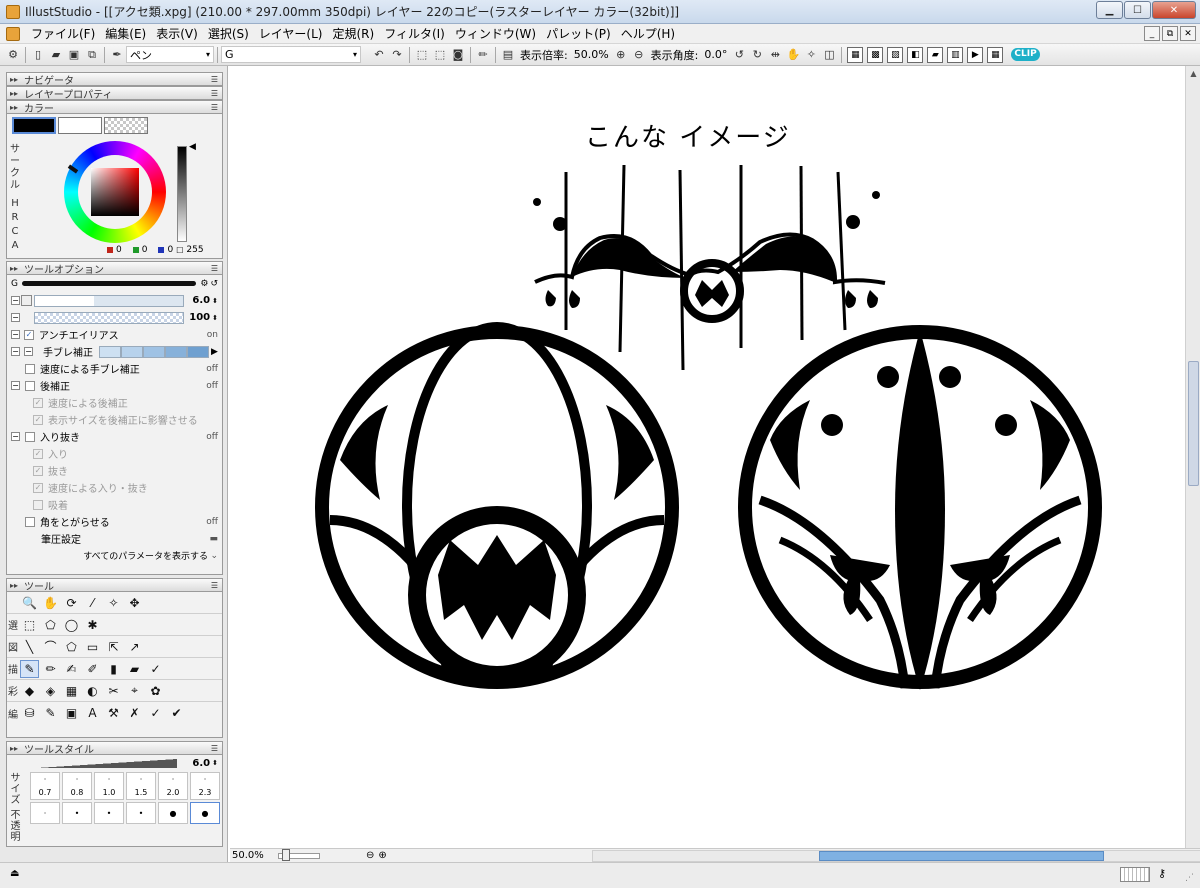  Describe the element at coordinates (1188, 33) in the screenshot. I see `doc-close-button: ✕` at that location.